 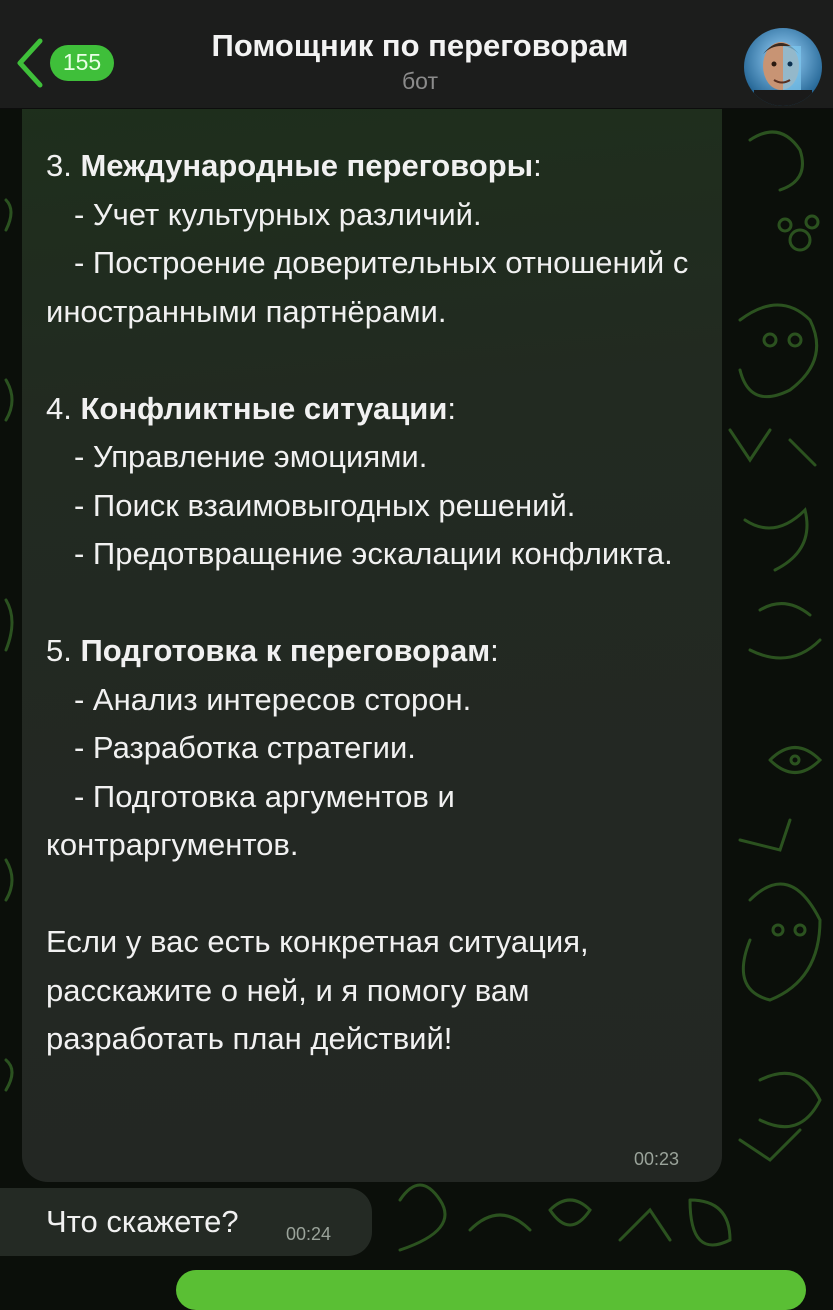 What do you see at coordinates (285, 650) in the screenshot?
I see `section-title: Подготовка к переговорам` at bounding box center [285, 650].